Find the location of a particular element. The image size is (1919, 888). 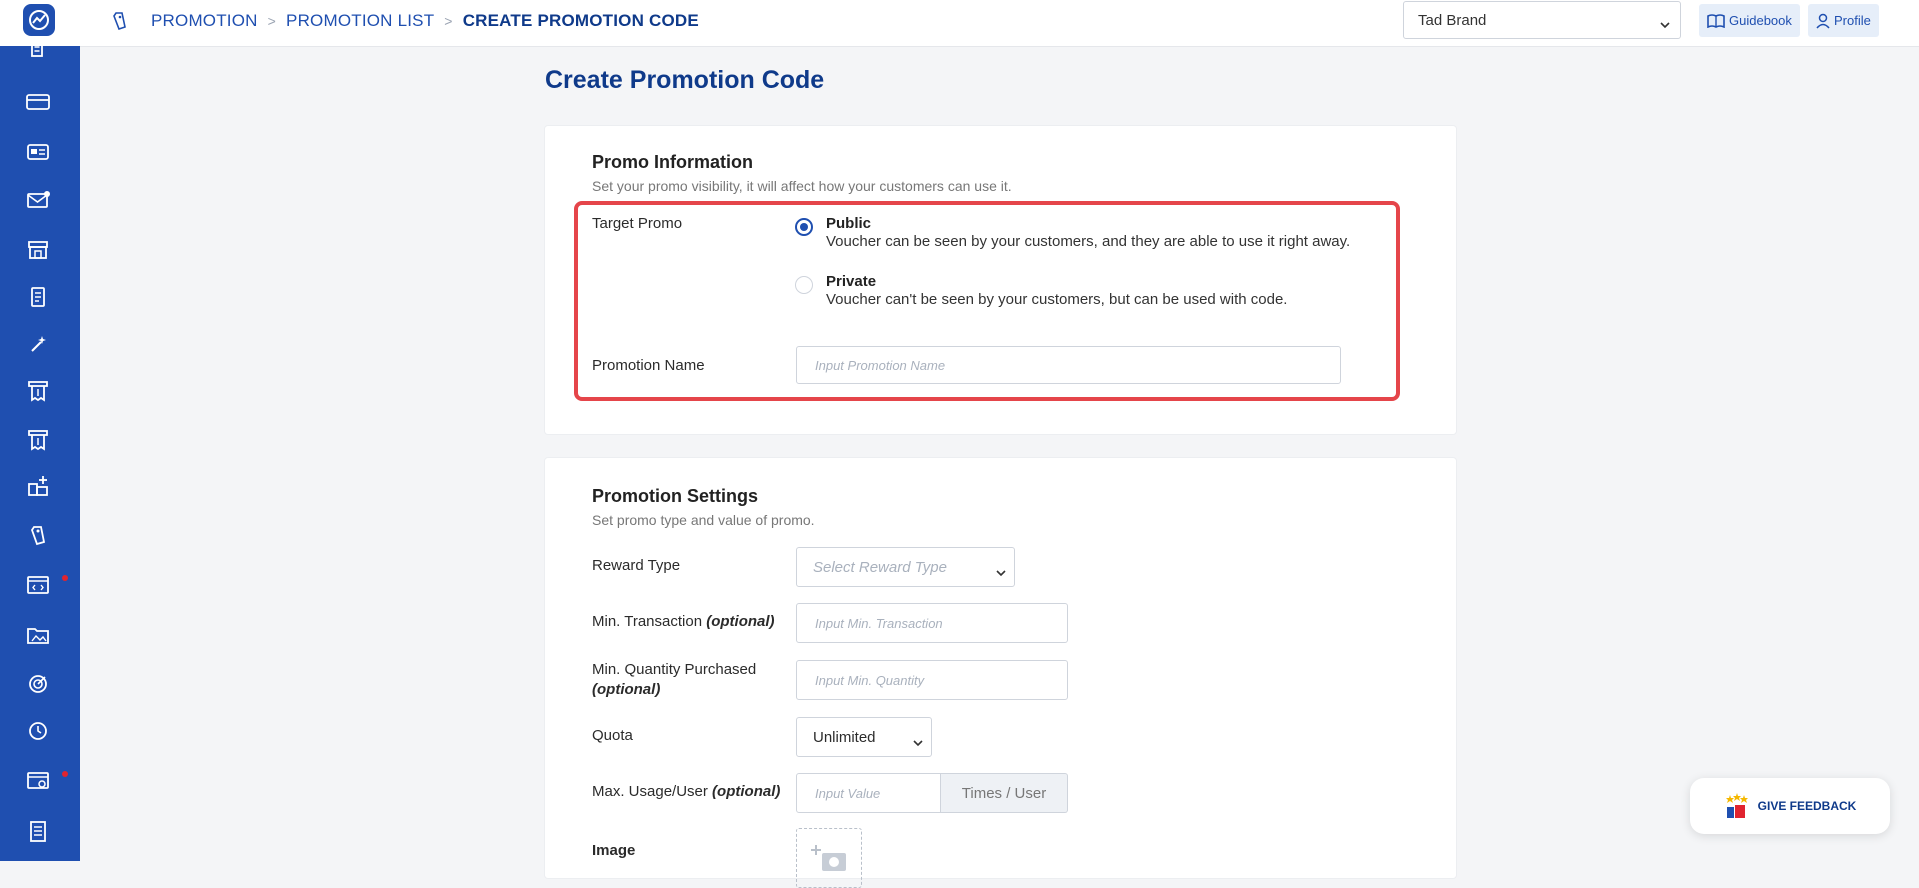

radio-public-title: Public is located at coordinates (848, 223).